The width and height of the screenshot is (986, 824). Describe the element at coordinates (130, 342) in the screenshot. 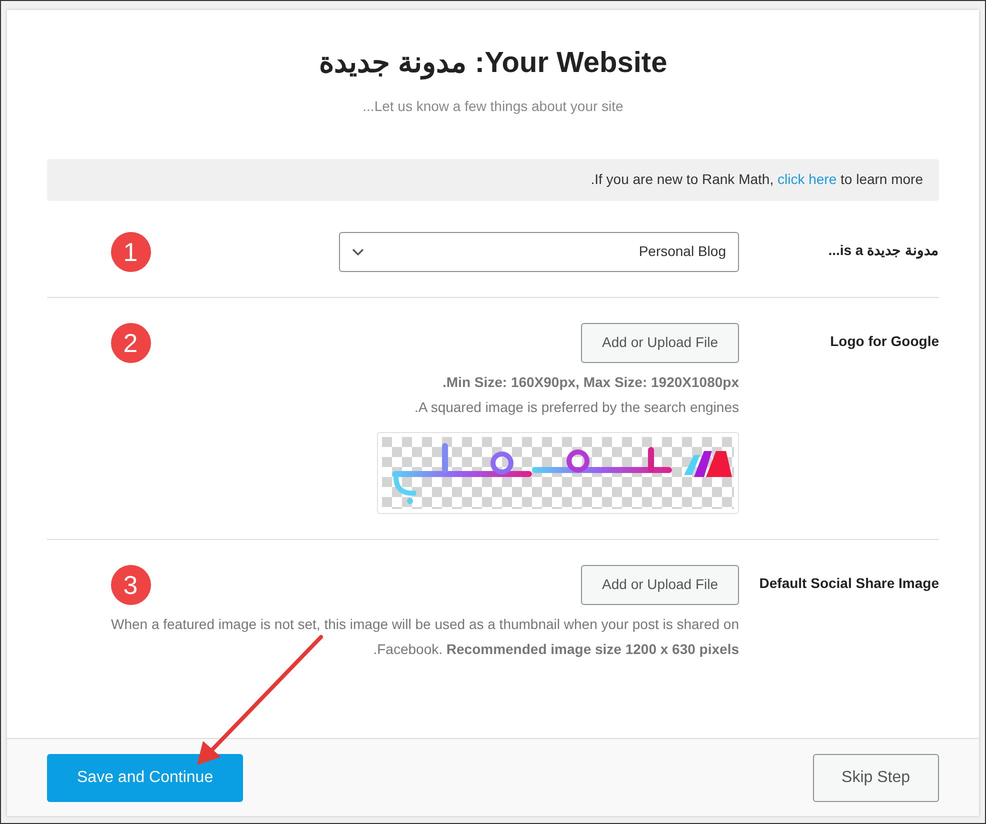

I see `number-badge: 2` at that location.